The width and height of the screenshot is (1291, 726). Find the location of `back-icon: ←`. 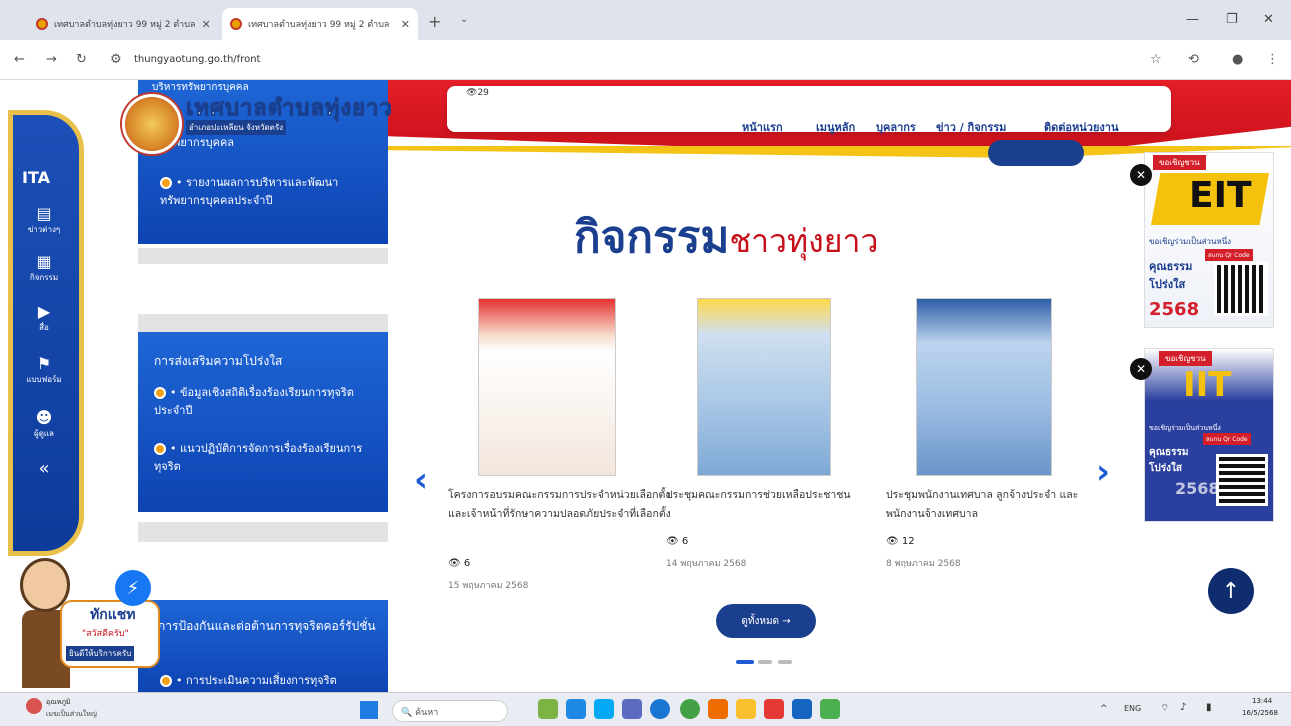

back-icon: ← is located at coordinates (19, 59).